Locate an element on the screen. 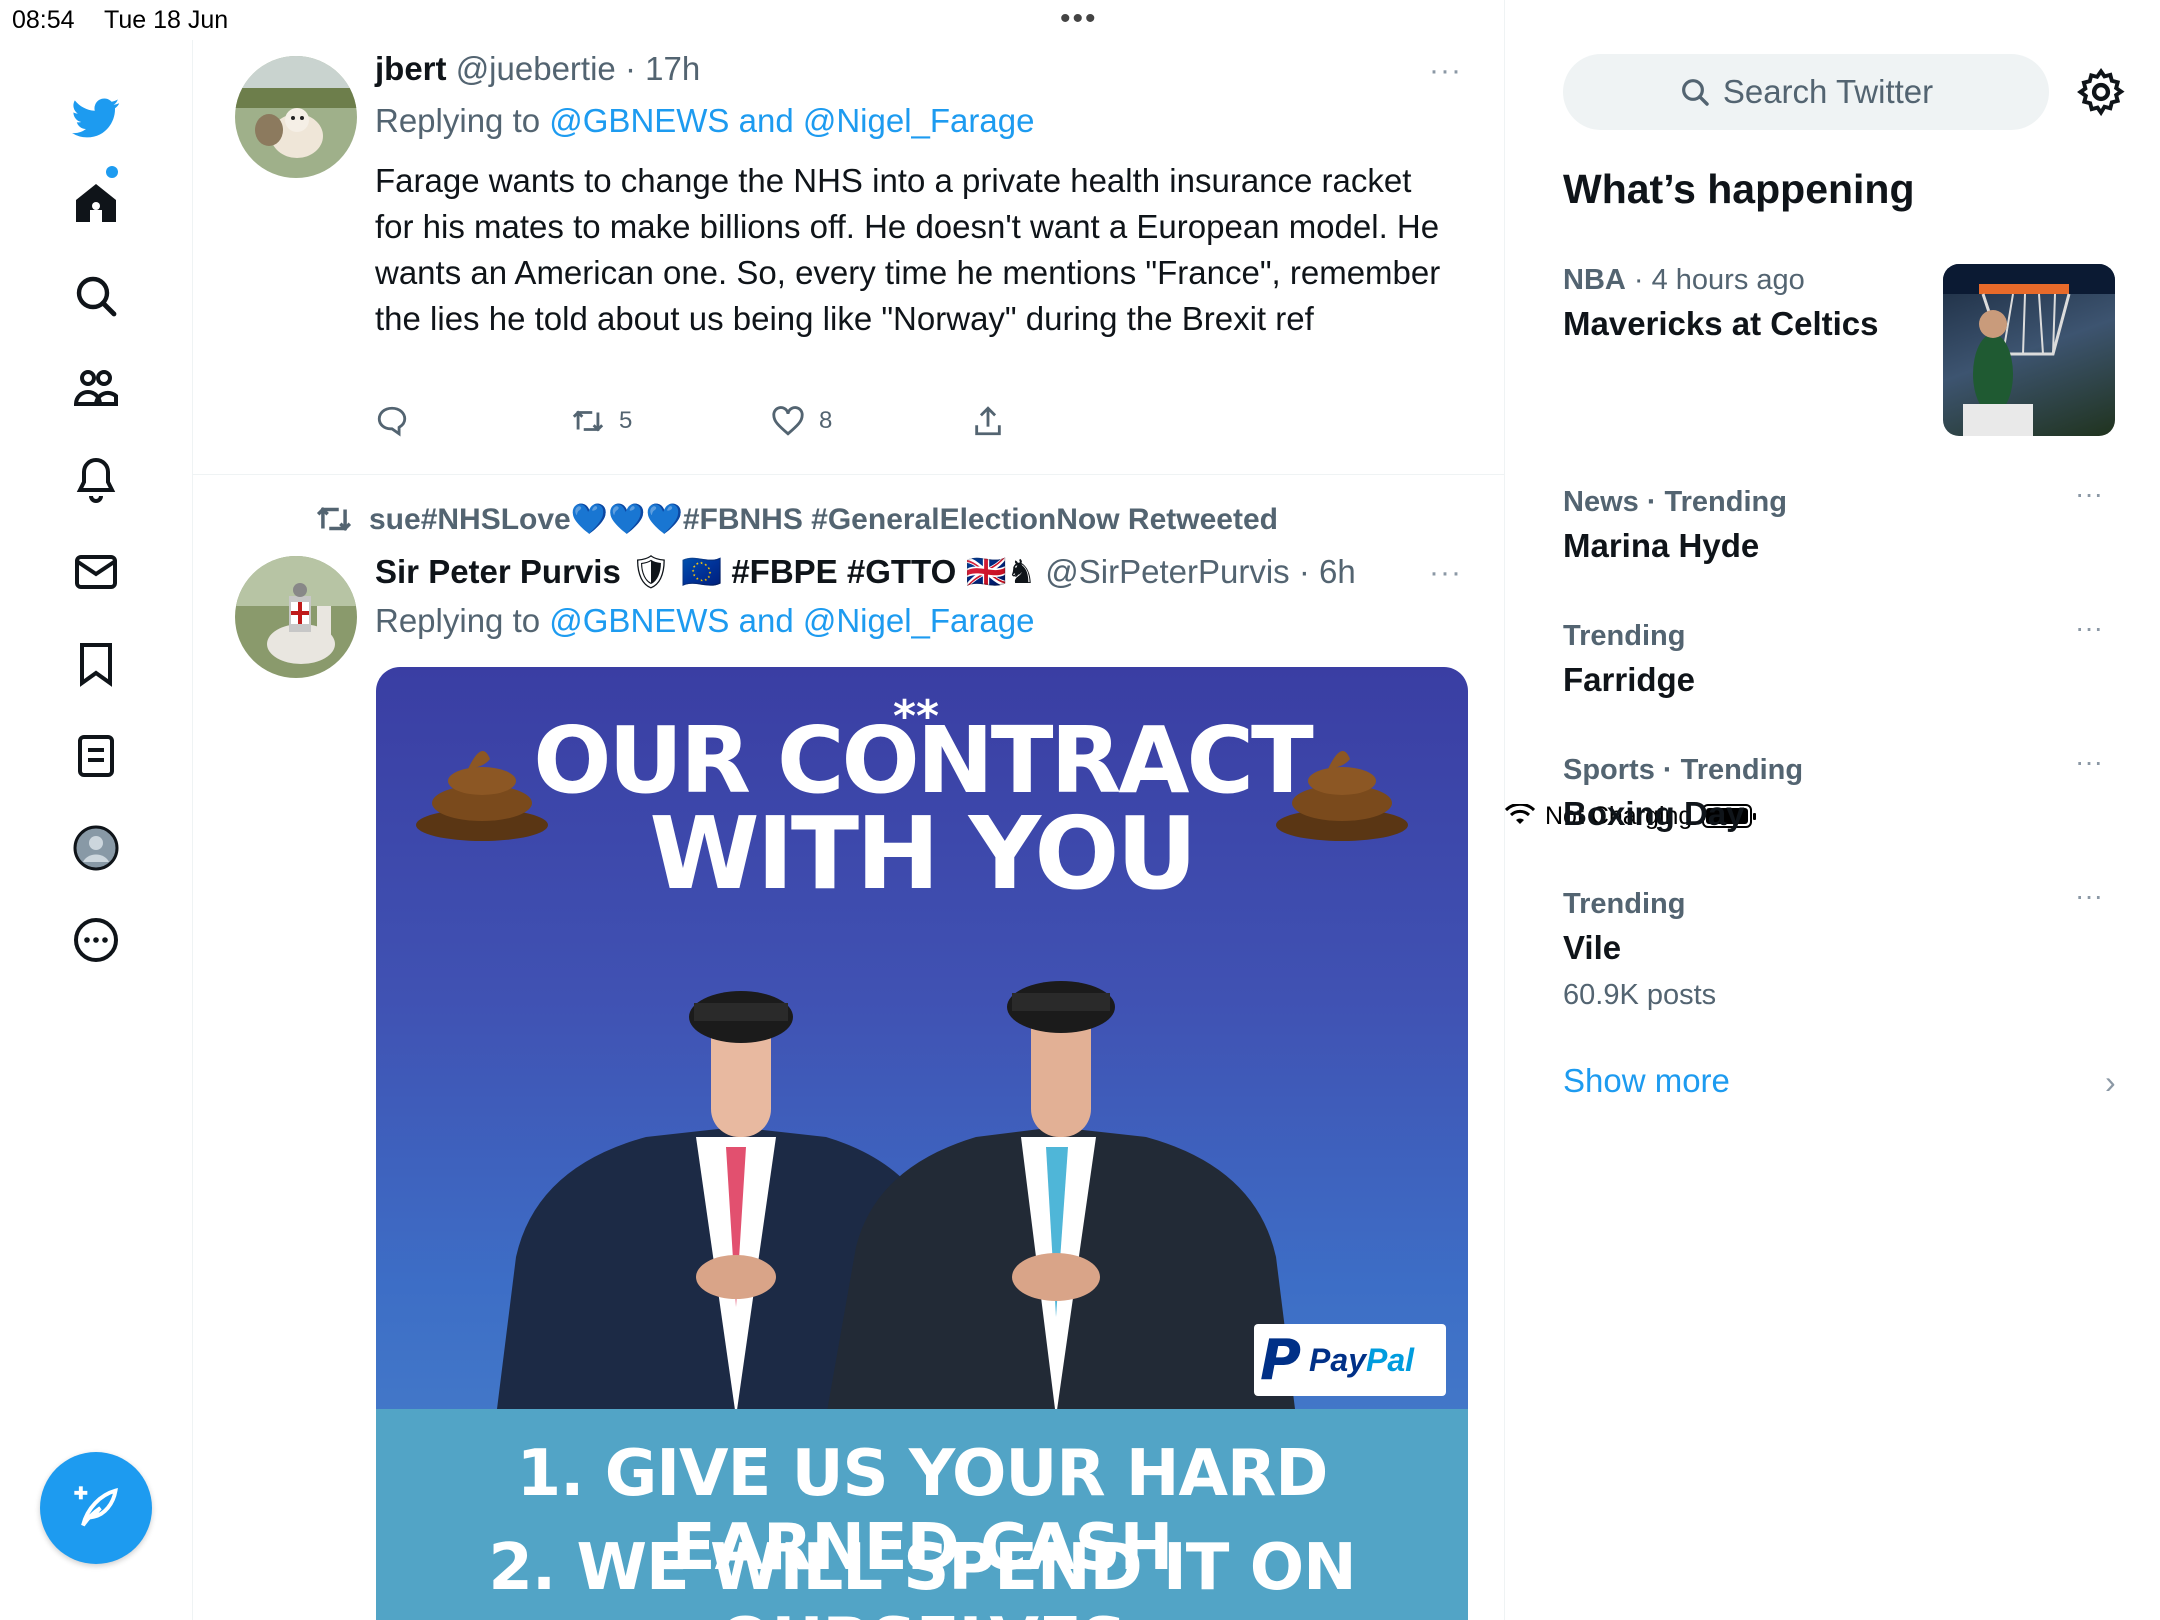  lists-icon is located at coordinates (96, 756).